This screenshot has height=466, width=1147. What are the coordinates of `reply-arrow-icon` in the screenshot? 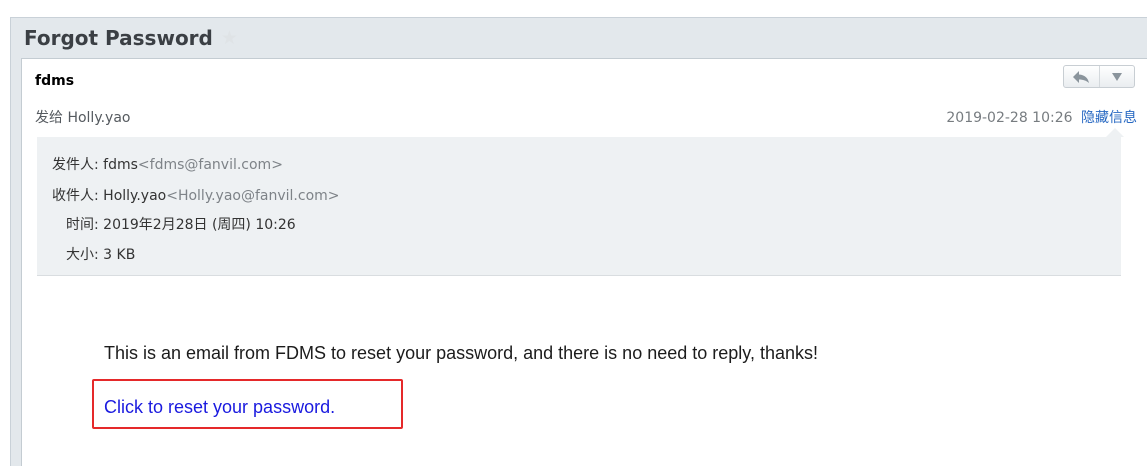 It's located at (1081, 76).